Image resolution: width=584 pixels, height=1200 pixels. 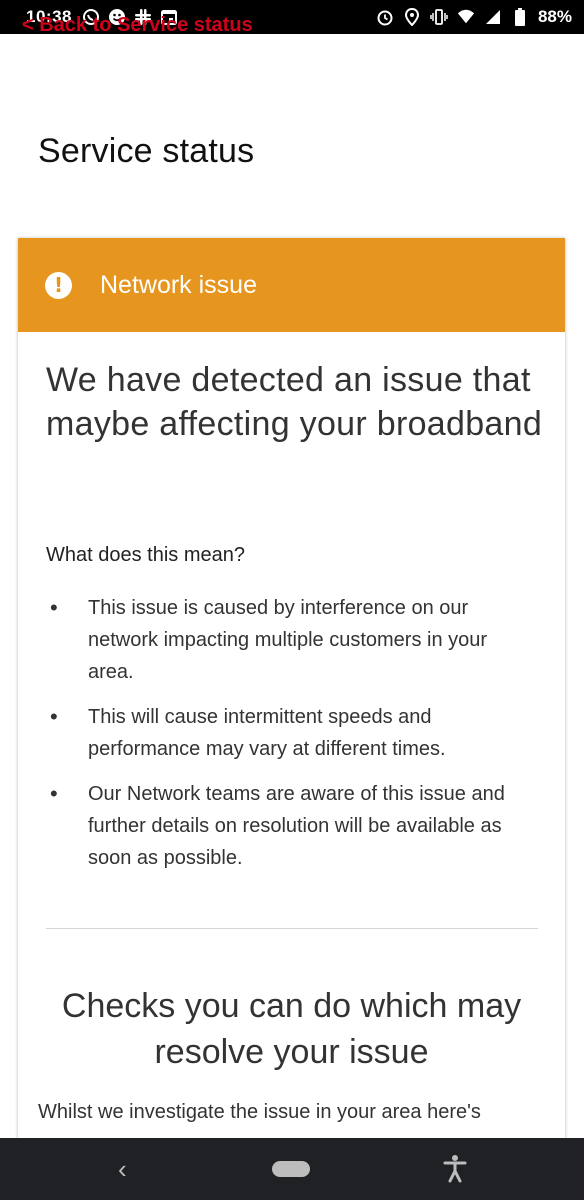 What do you see at coordinates (291, 285) in the screenshot?
I see `network-issue-banner: ! Network issue` at bounding box center [291, 285].